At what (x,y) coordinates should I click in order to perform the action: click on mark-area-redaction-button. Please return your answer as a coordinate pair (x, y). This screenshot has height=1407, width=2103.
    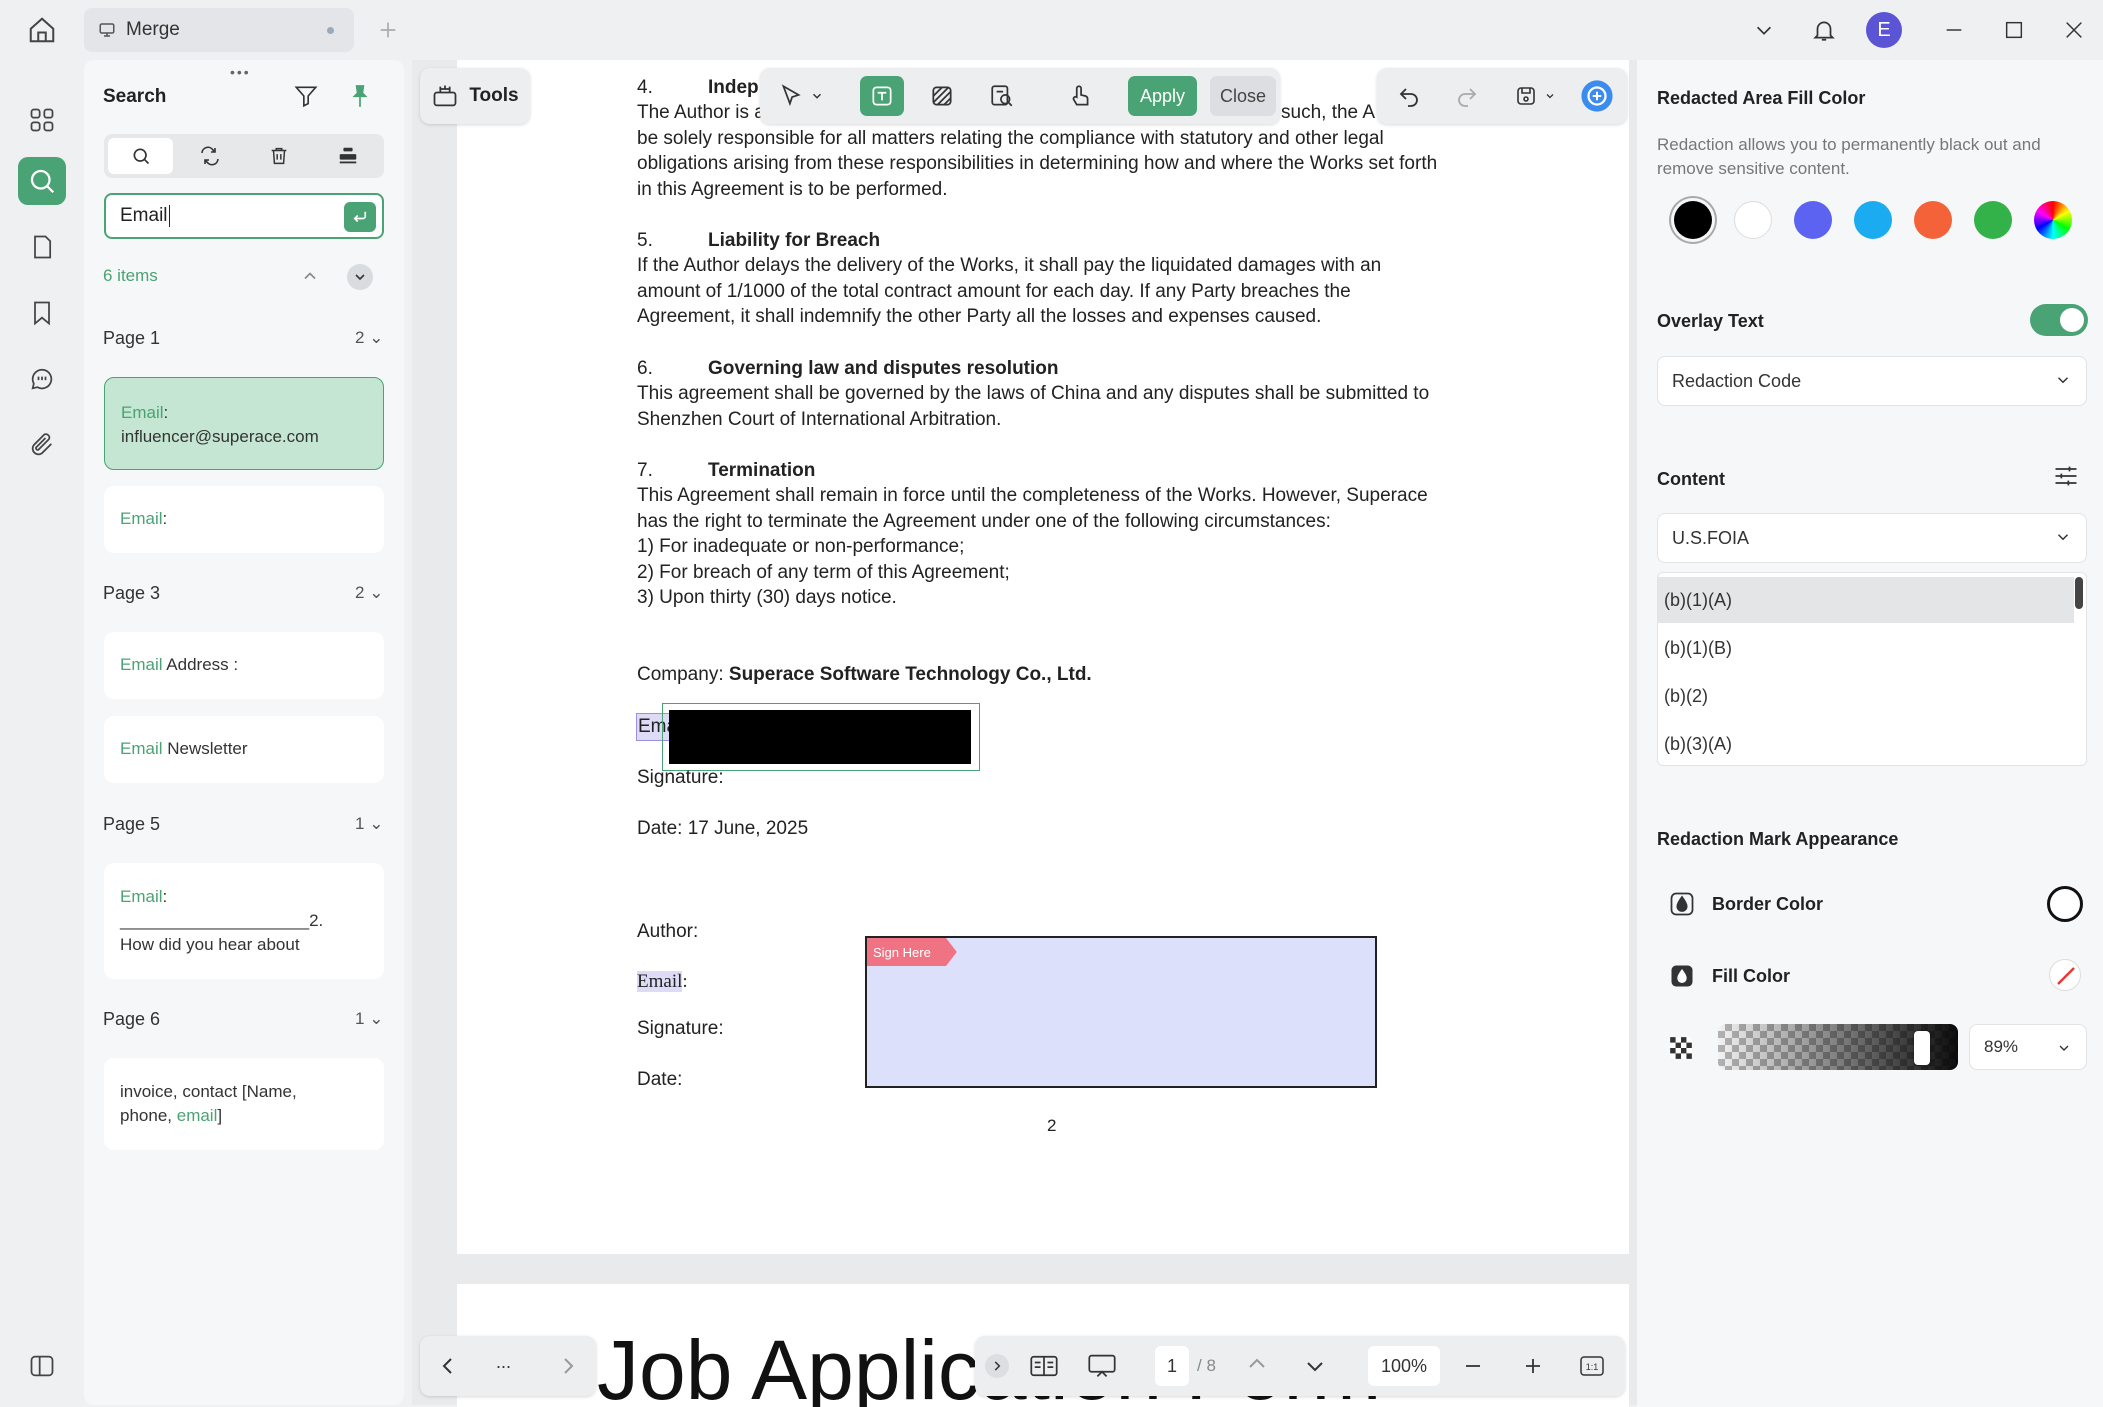
    Looking at the image, I should click on (942, 96).